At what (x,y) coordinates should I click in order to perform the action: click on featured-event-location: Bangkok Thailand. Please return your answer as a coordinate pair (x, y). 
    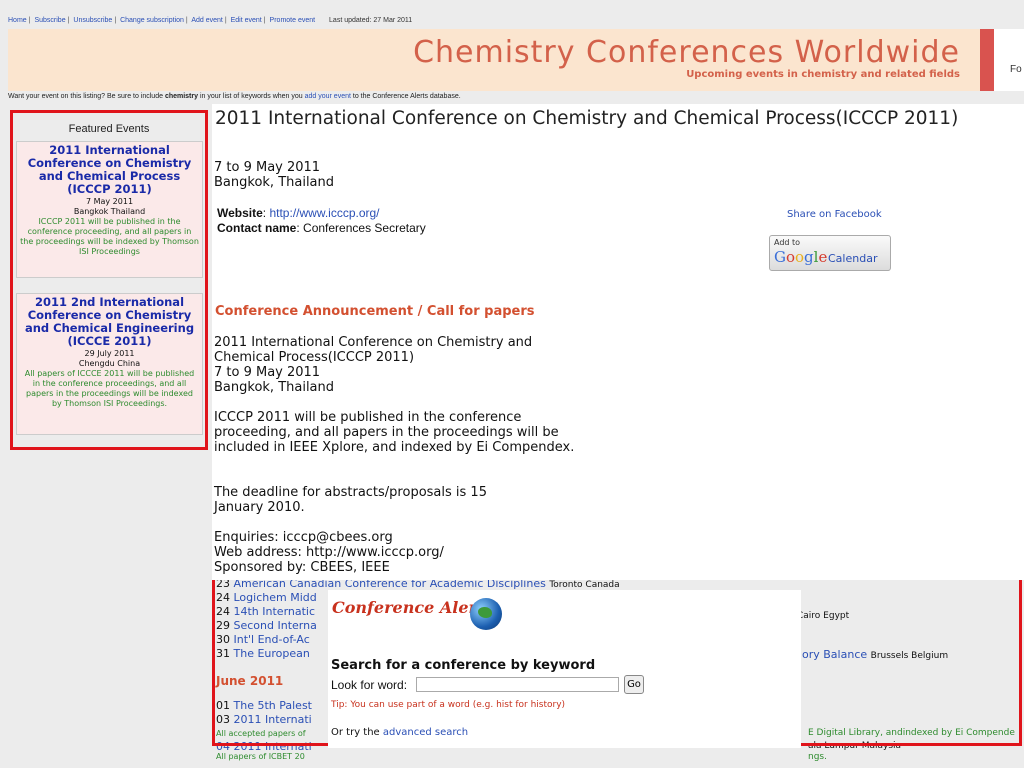
    Looking at the image, I should click on (109, 211).